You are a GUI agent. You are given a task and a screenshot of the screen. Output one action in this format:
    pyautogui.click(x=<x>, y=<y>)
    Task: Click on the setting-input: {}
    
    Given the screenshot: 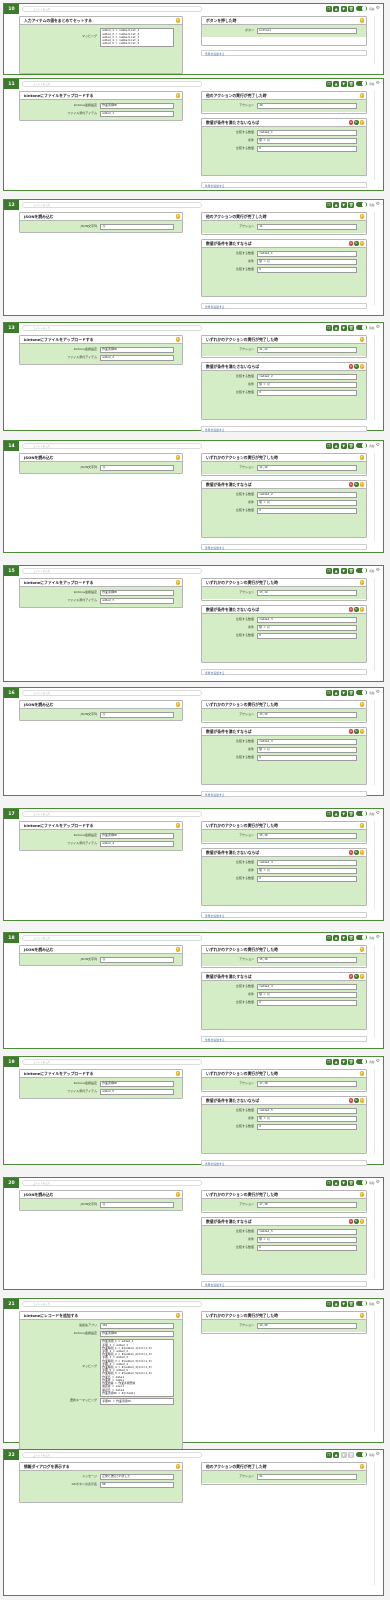 What is the action you would take?
    pyautogui.click(x=137, y=1205)
    